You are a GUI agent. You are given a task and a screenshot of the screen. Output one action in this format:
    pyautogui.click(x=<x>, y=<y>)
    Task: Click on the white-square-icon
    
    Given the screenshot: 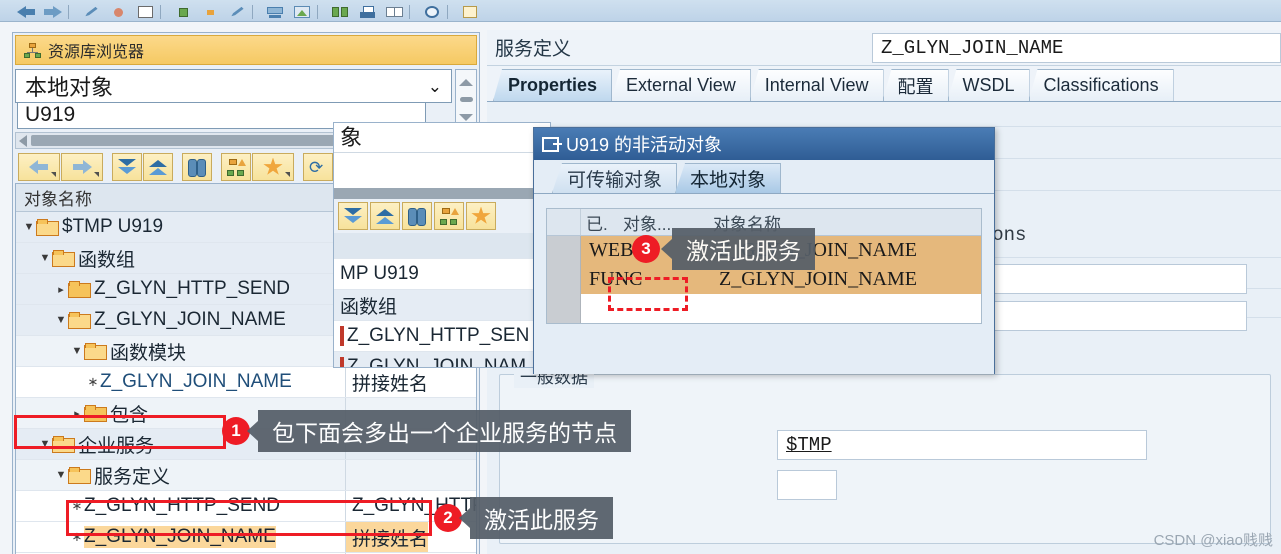 What is the action you would take?
    pyautogui.click(x=145, y=12)
    